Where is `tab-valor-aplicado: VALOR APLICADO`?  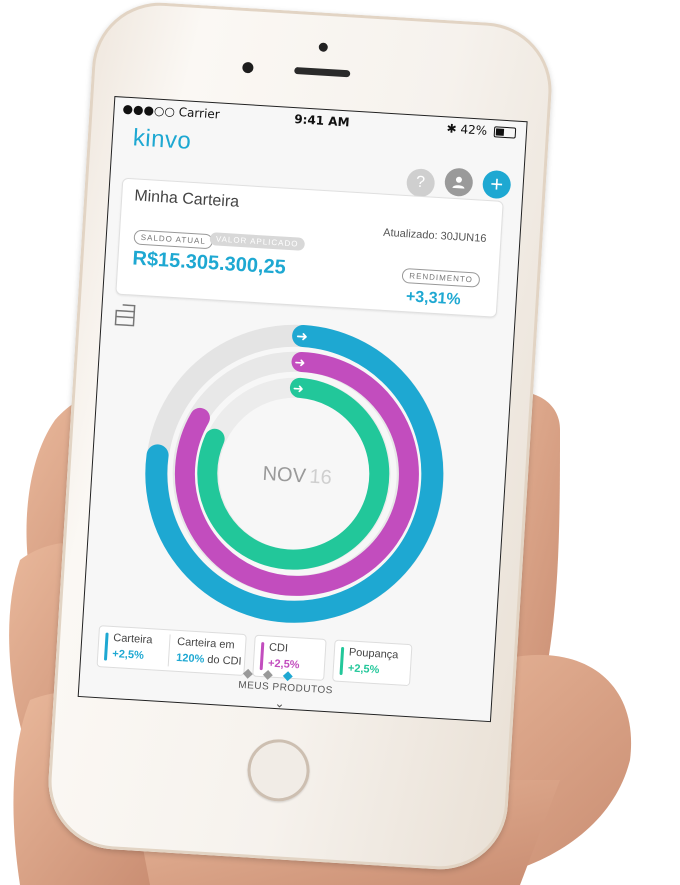
tab-valor-aplicado: VALOR APLICADO is located at coordinates (257, 241).